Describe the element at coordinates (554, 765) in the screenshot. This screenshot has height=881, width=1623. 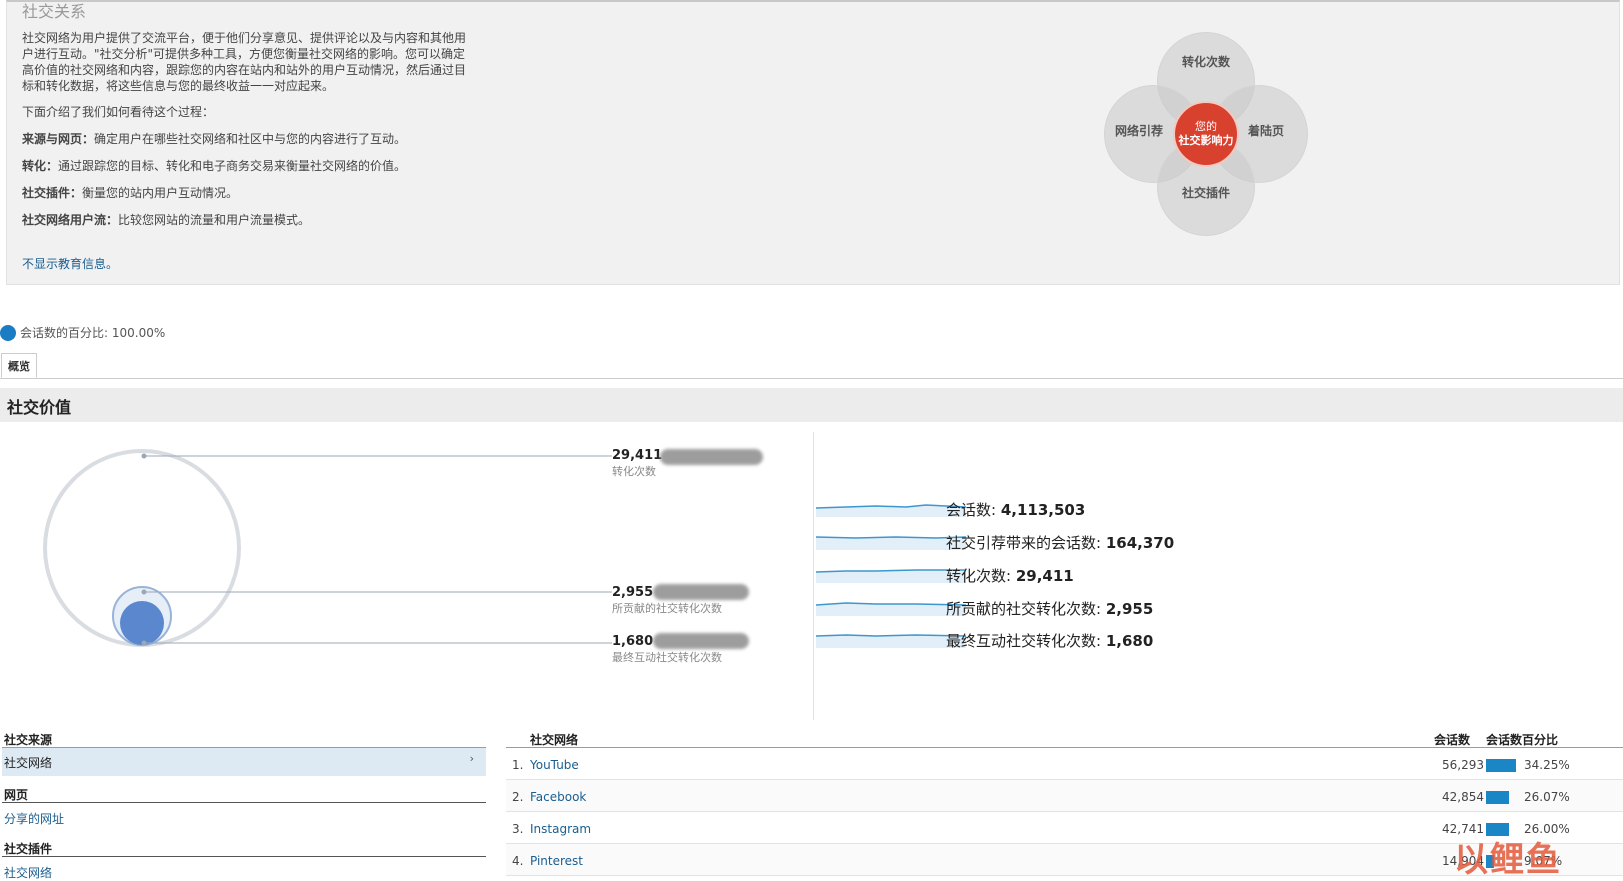
I see `network-link: YouTube` at that location.